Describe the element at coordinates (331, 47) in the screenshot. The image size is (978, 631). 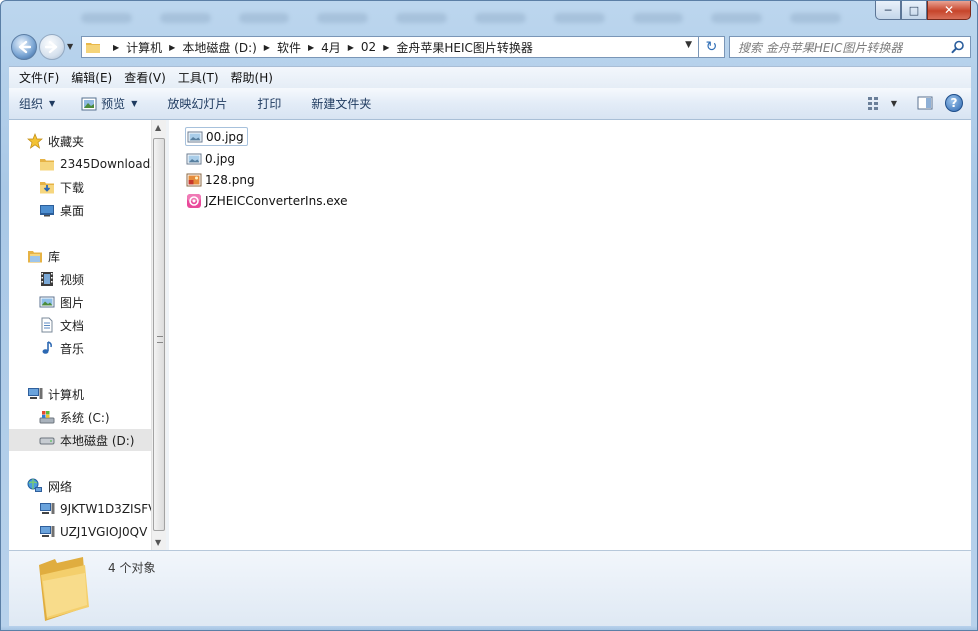
I see `breadcrumb-april: 4月` at that location.